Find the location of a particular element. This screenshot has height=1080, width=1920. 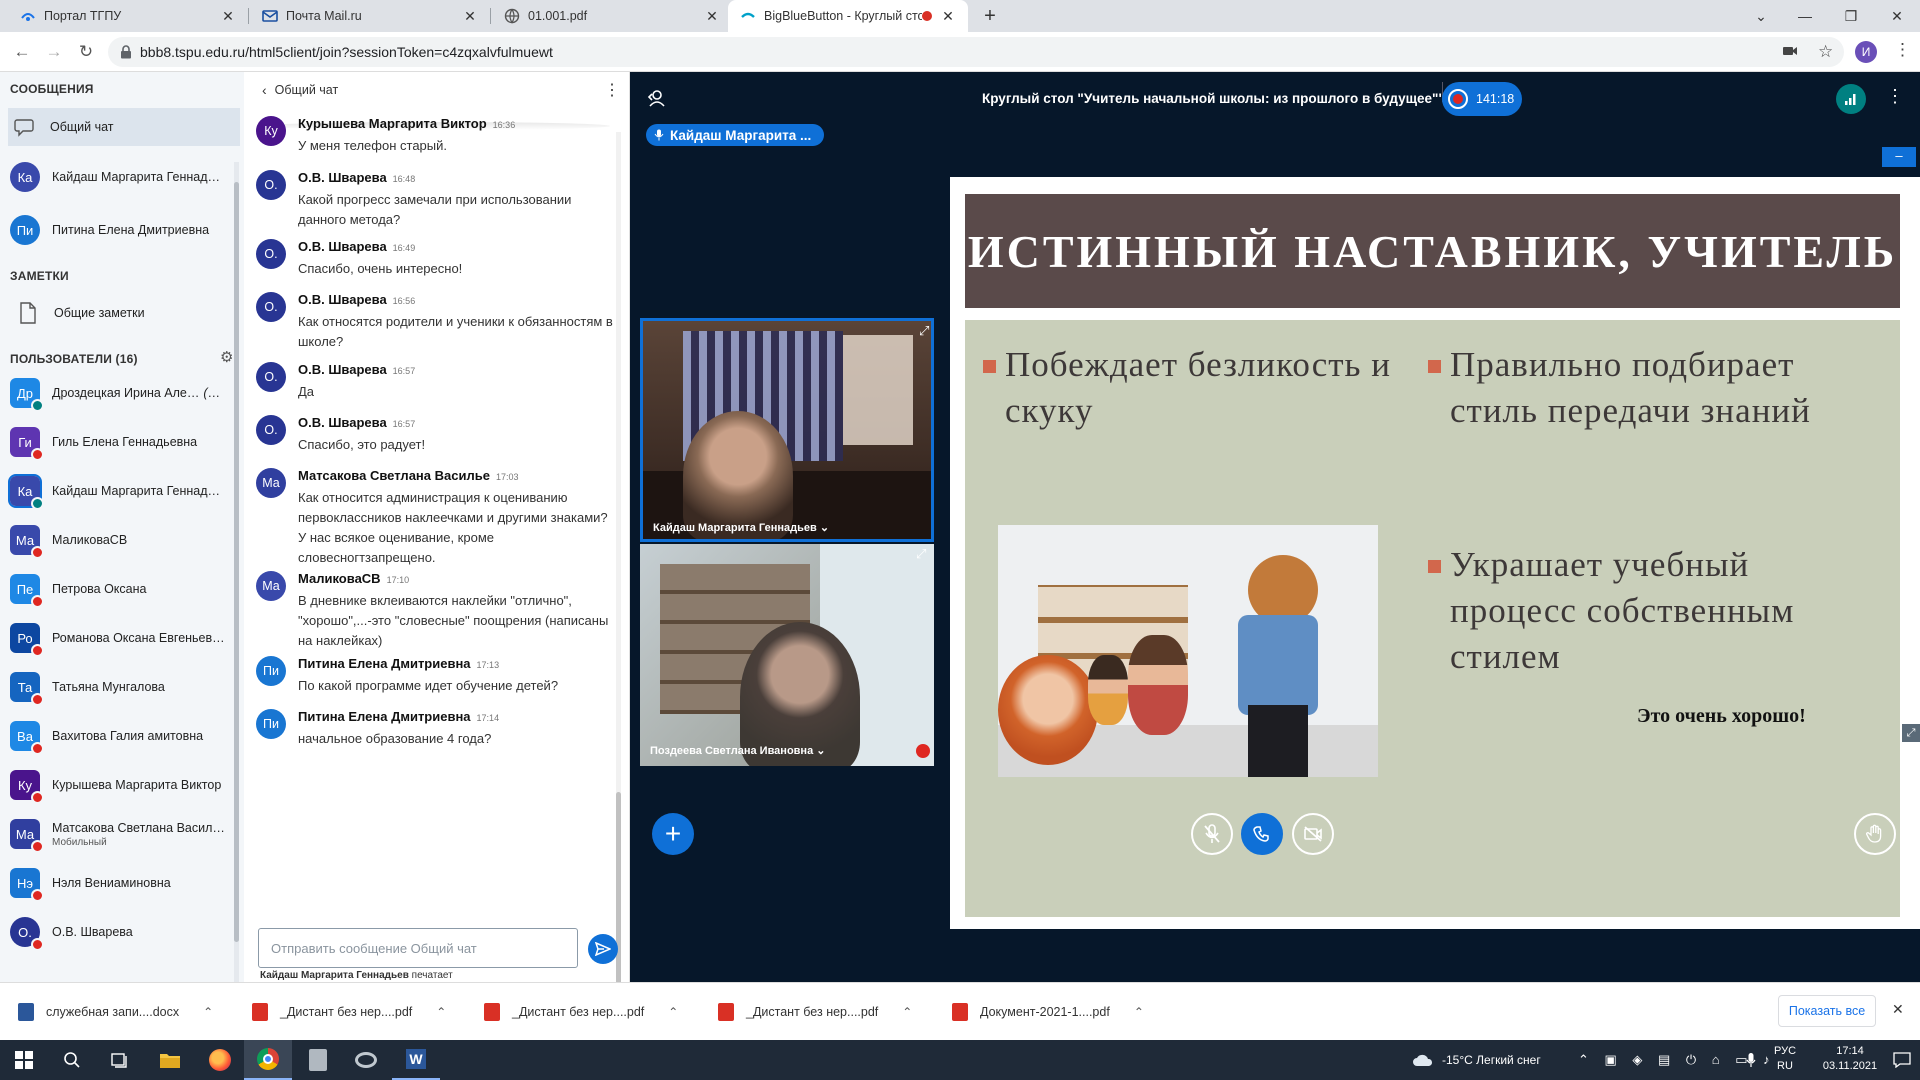

shared-notes-item: Общие заметки is located at coordinates (125, 313).